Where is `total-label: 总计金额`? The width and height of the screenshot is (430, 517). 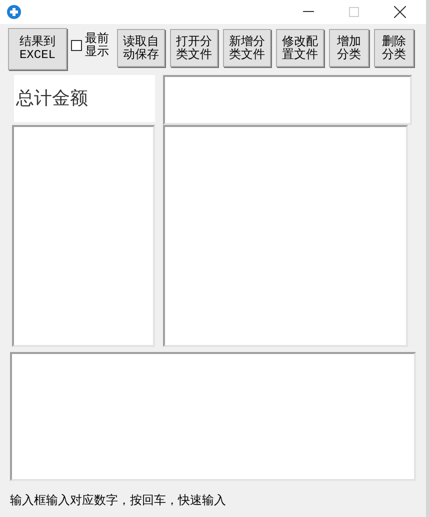
total-label: 总计金额 is located at coordinates (84, 98).